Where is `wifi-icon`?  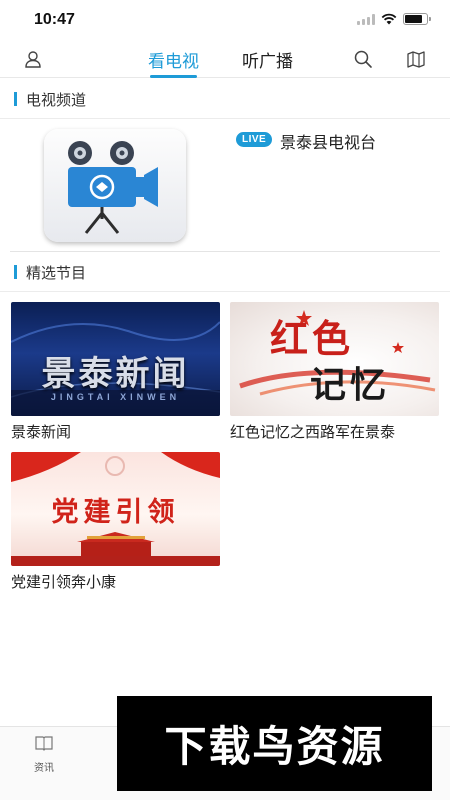 wifi-icon is located at coordinates (389, 19).